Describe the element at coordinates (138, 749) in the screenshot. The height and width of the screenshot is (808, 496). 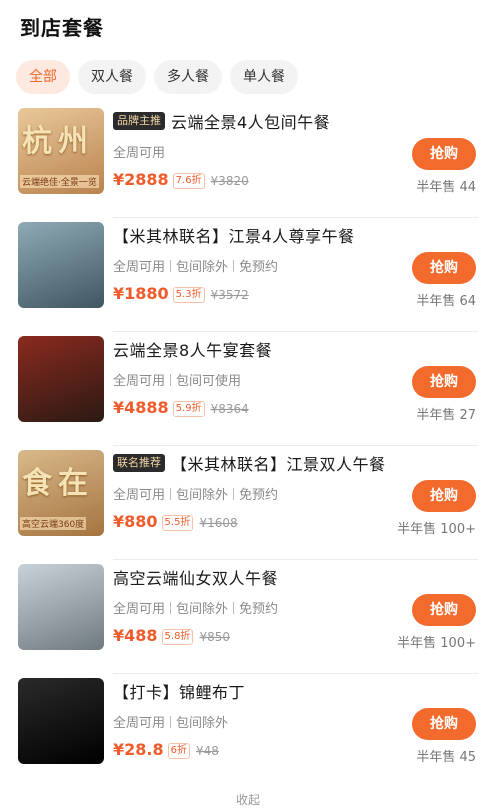
I see `sale-price: ¥28.8` at that location.